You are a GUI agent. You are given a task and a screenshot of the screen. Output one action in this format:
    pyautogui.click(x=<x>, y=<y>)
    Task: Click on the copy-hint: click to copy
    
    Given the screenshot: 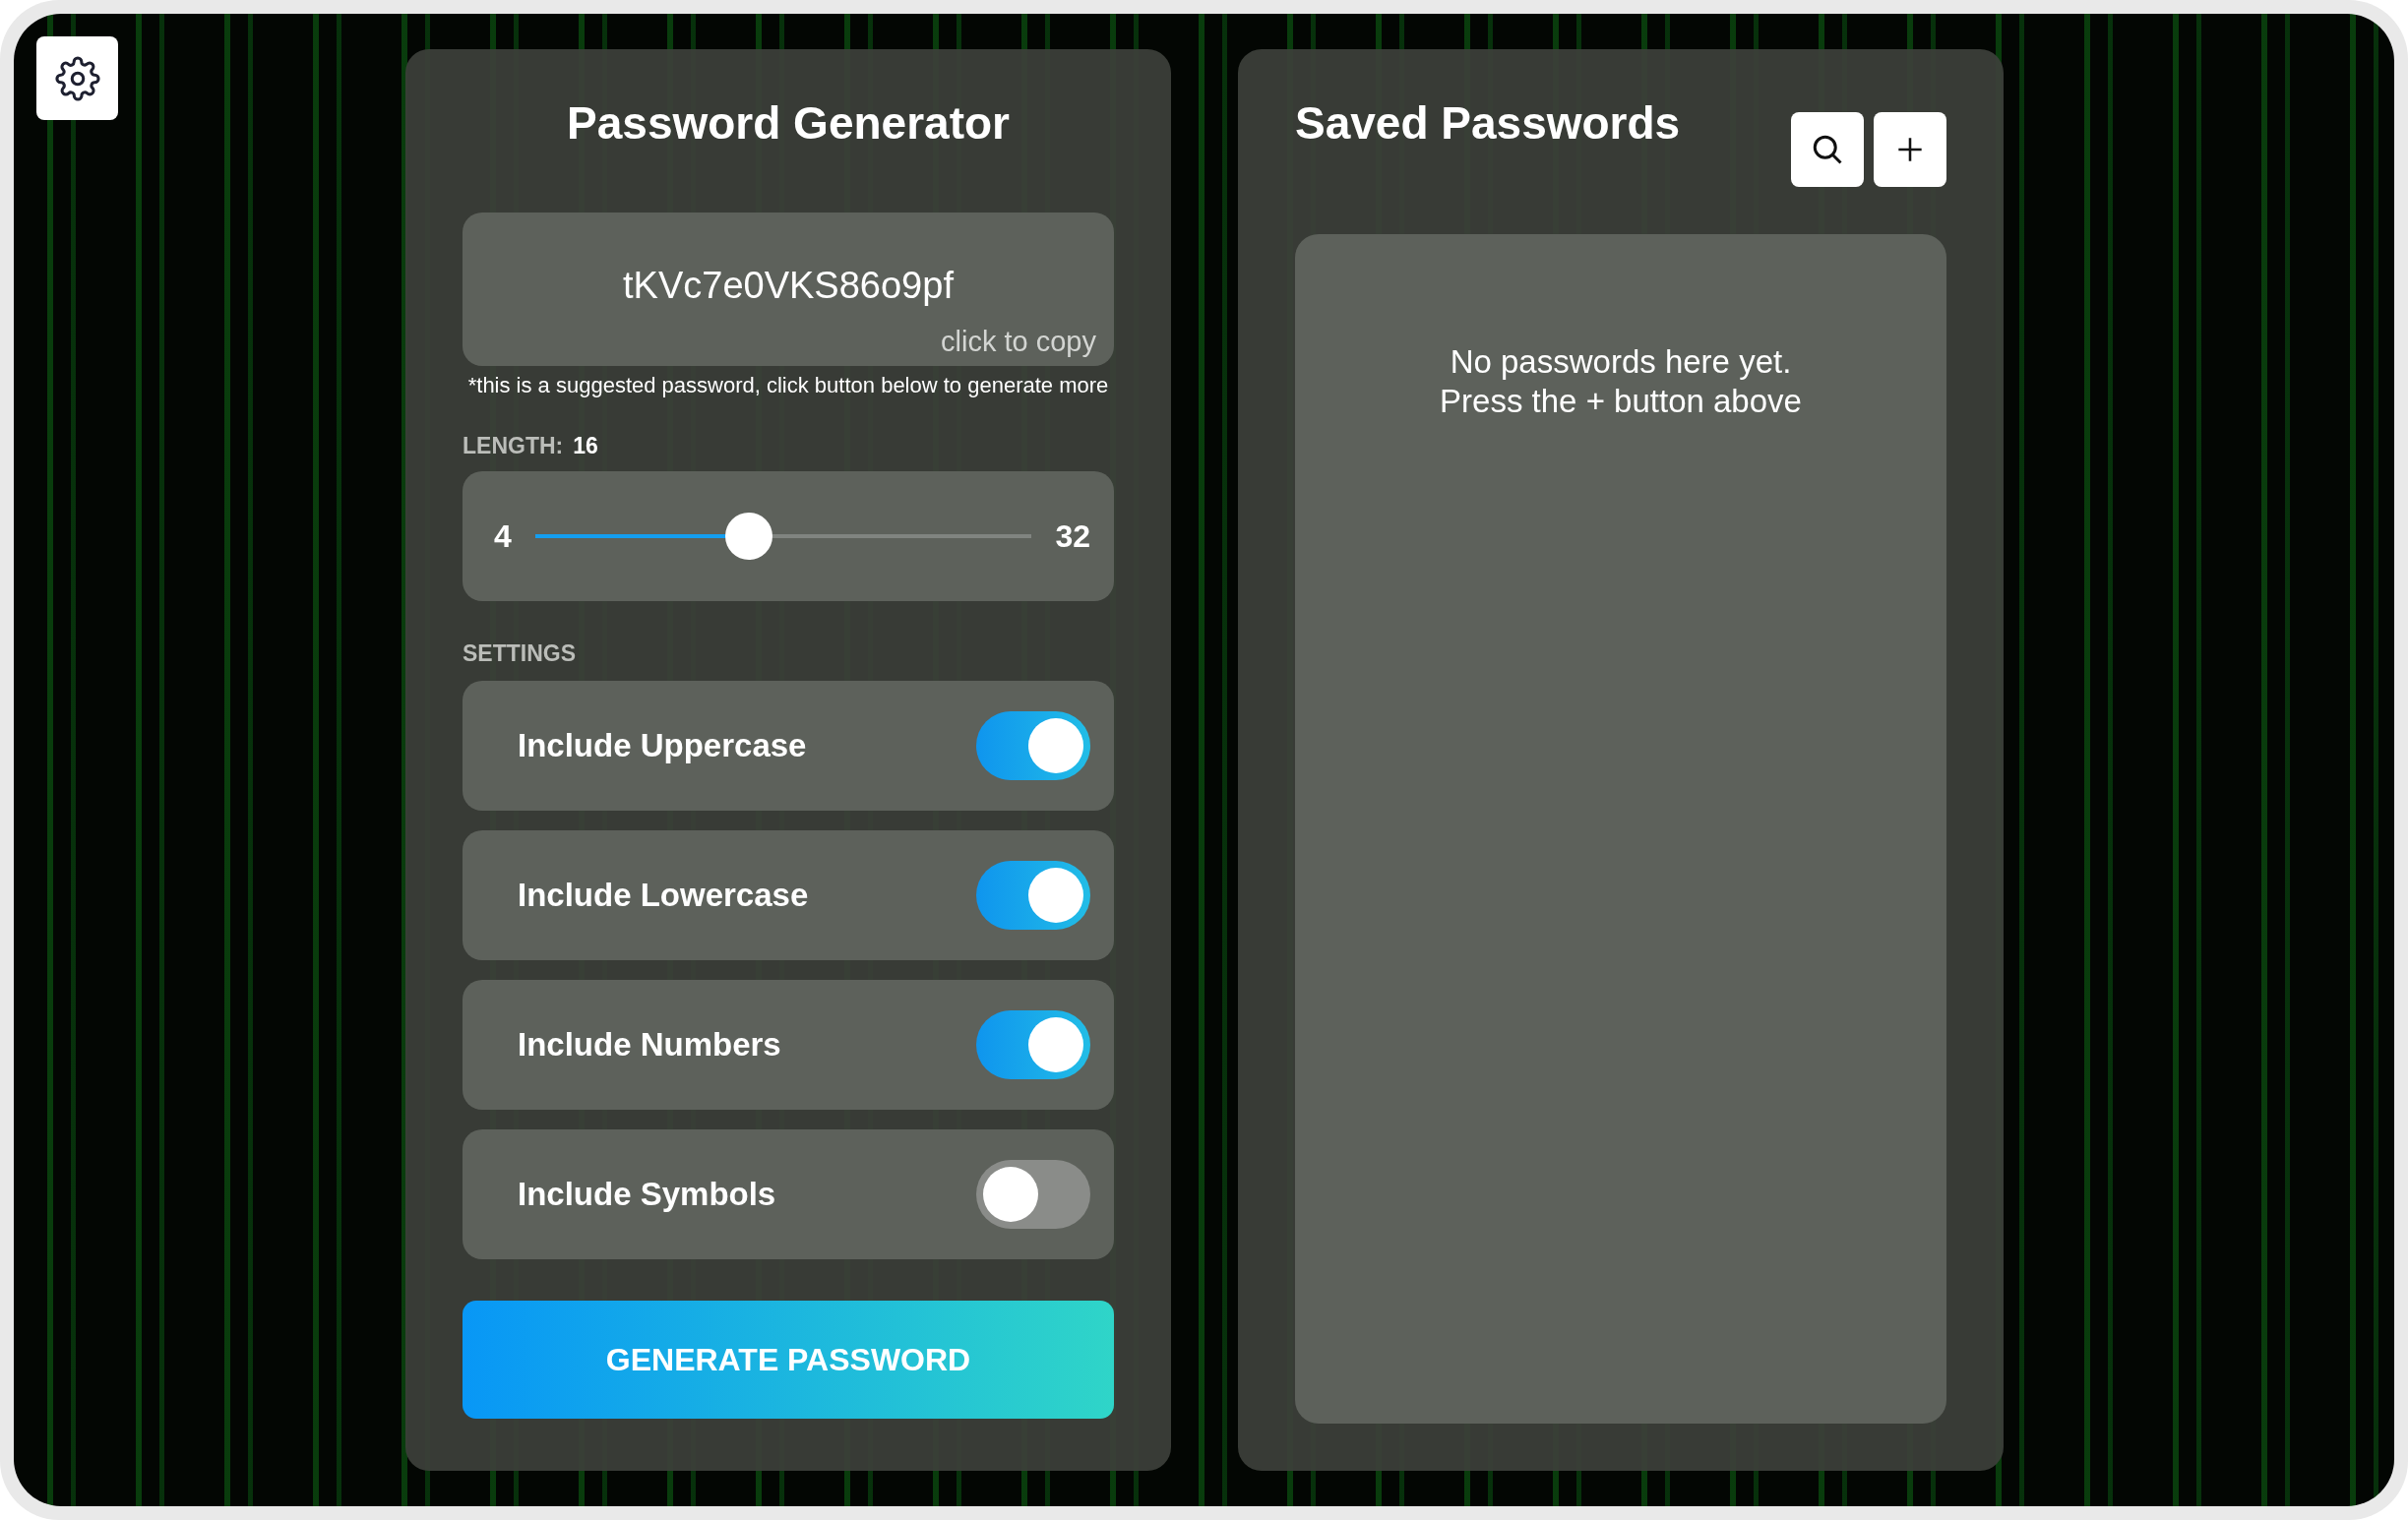 What is the action you would take?
    pyautogui.click(x=1019, y=342)
    